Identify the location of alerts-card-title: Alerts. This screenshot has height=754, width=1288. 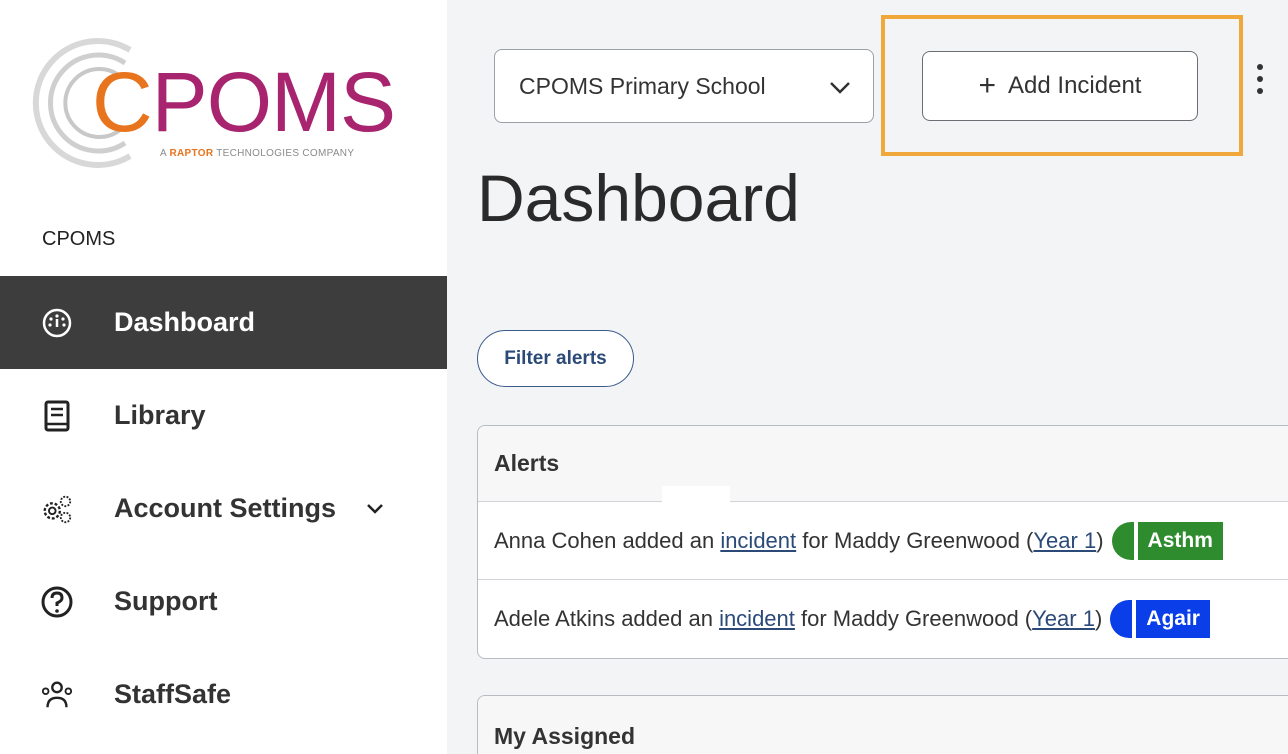
(883, 464).